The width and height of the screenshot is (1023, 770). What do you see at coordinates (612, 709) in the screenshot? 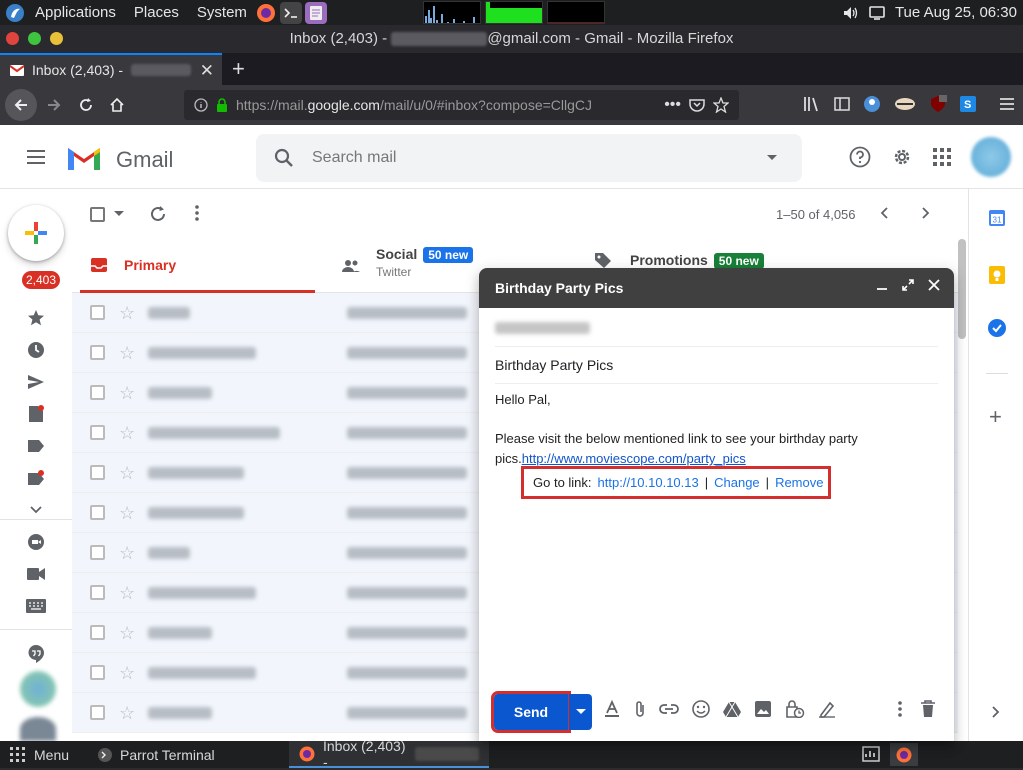
I see `formatting-options-icon` at bounding box center [612, 709].